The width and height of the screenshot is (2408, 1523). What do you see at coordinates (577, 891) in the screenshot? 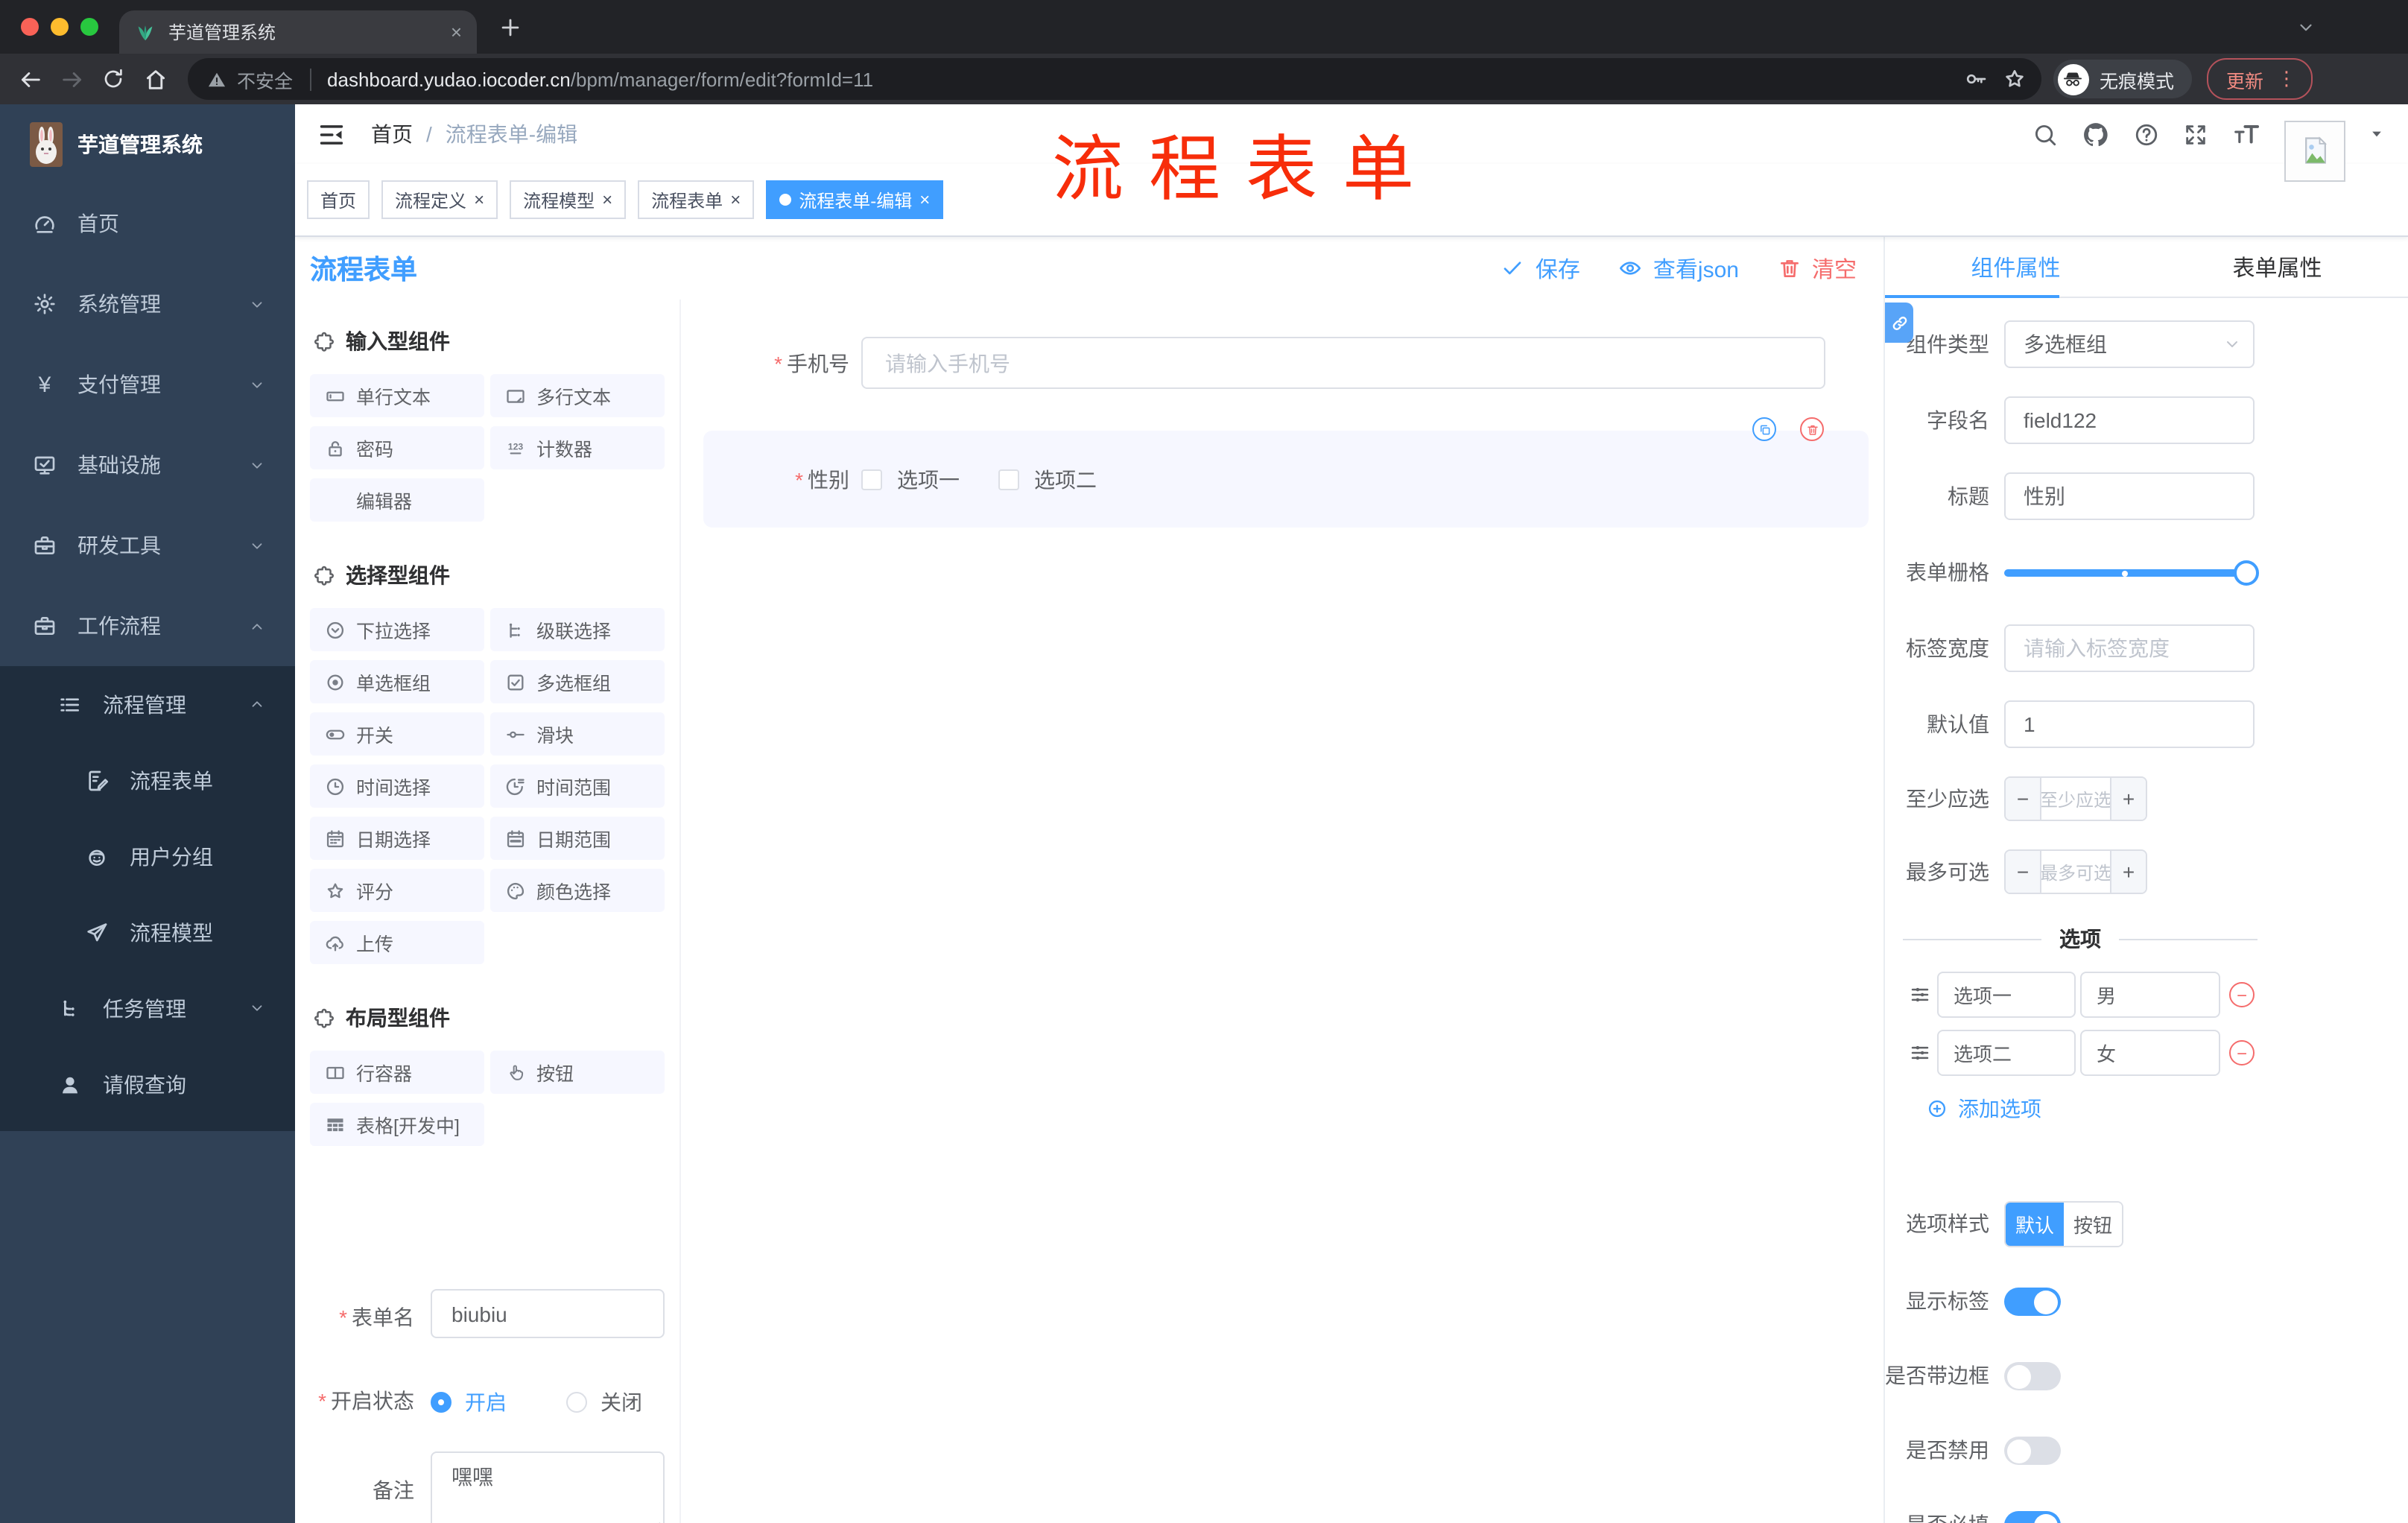
I see `palette-item-1-11: 颜色选择` at bounding box center [577, 891].